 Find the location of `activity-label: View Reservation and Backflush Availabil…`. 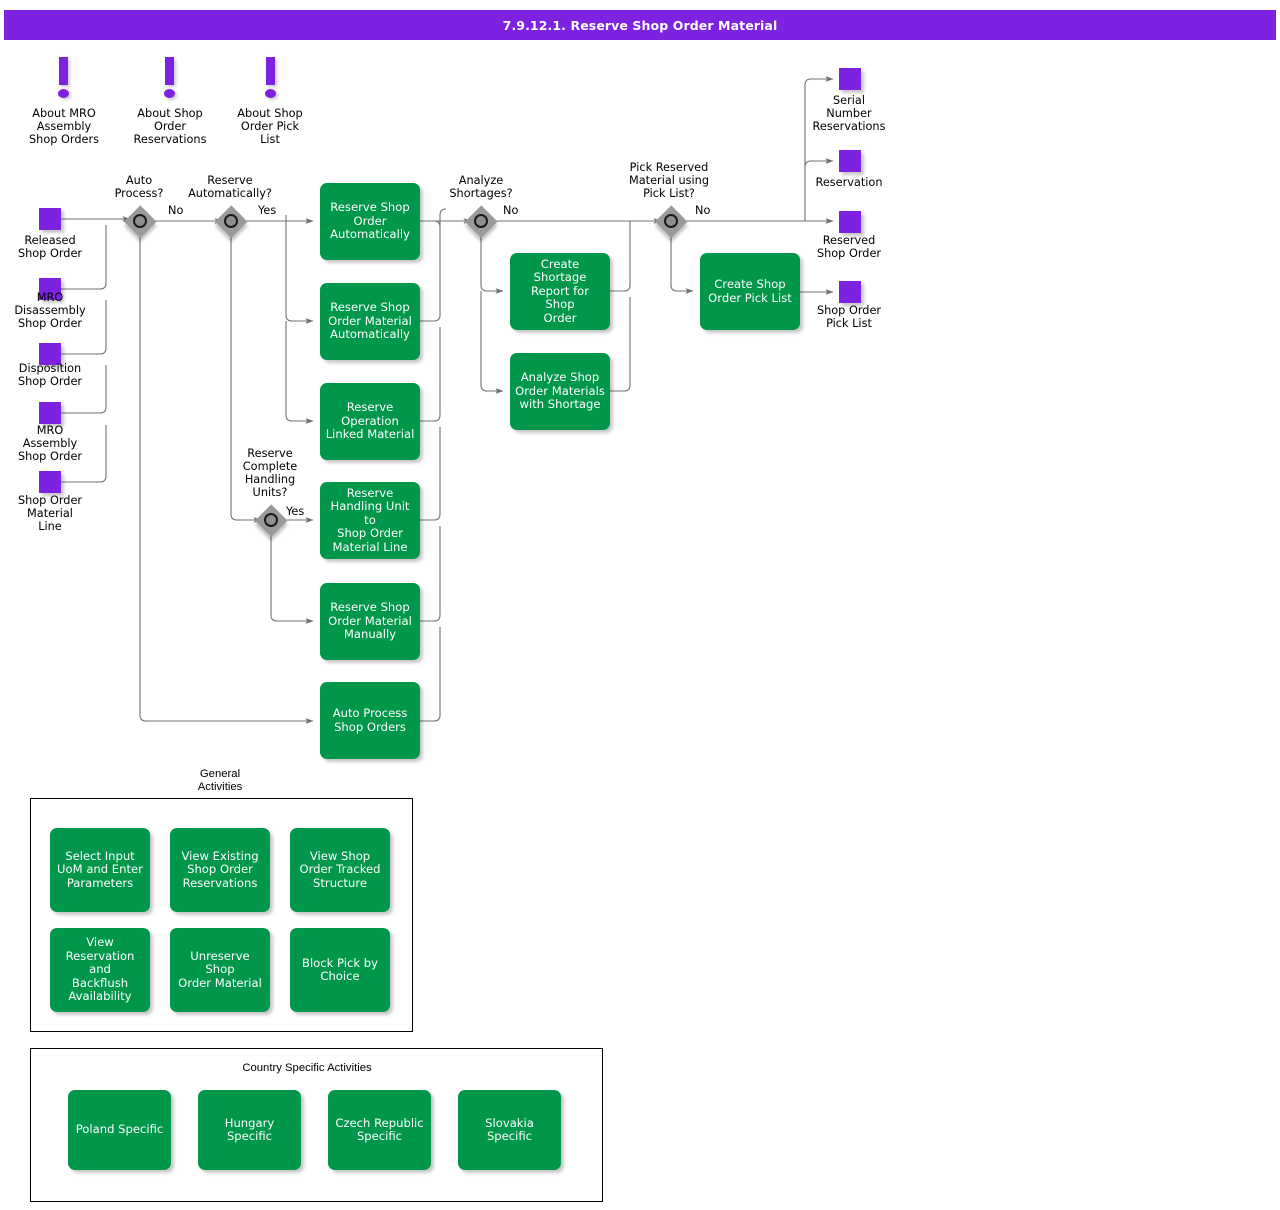

activity-label: View Reservation and Backflush Availabil… is located at coordinates (100, 969).